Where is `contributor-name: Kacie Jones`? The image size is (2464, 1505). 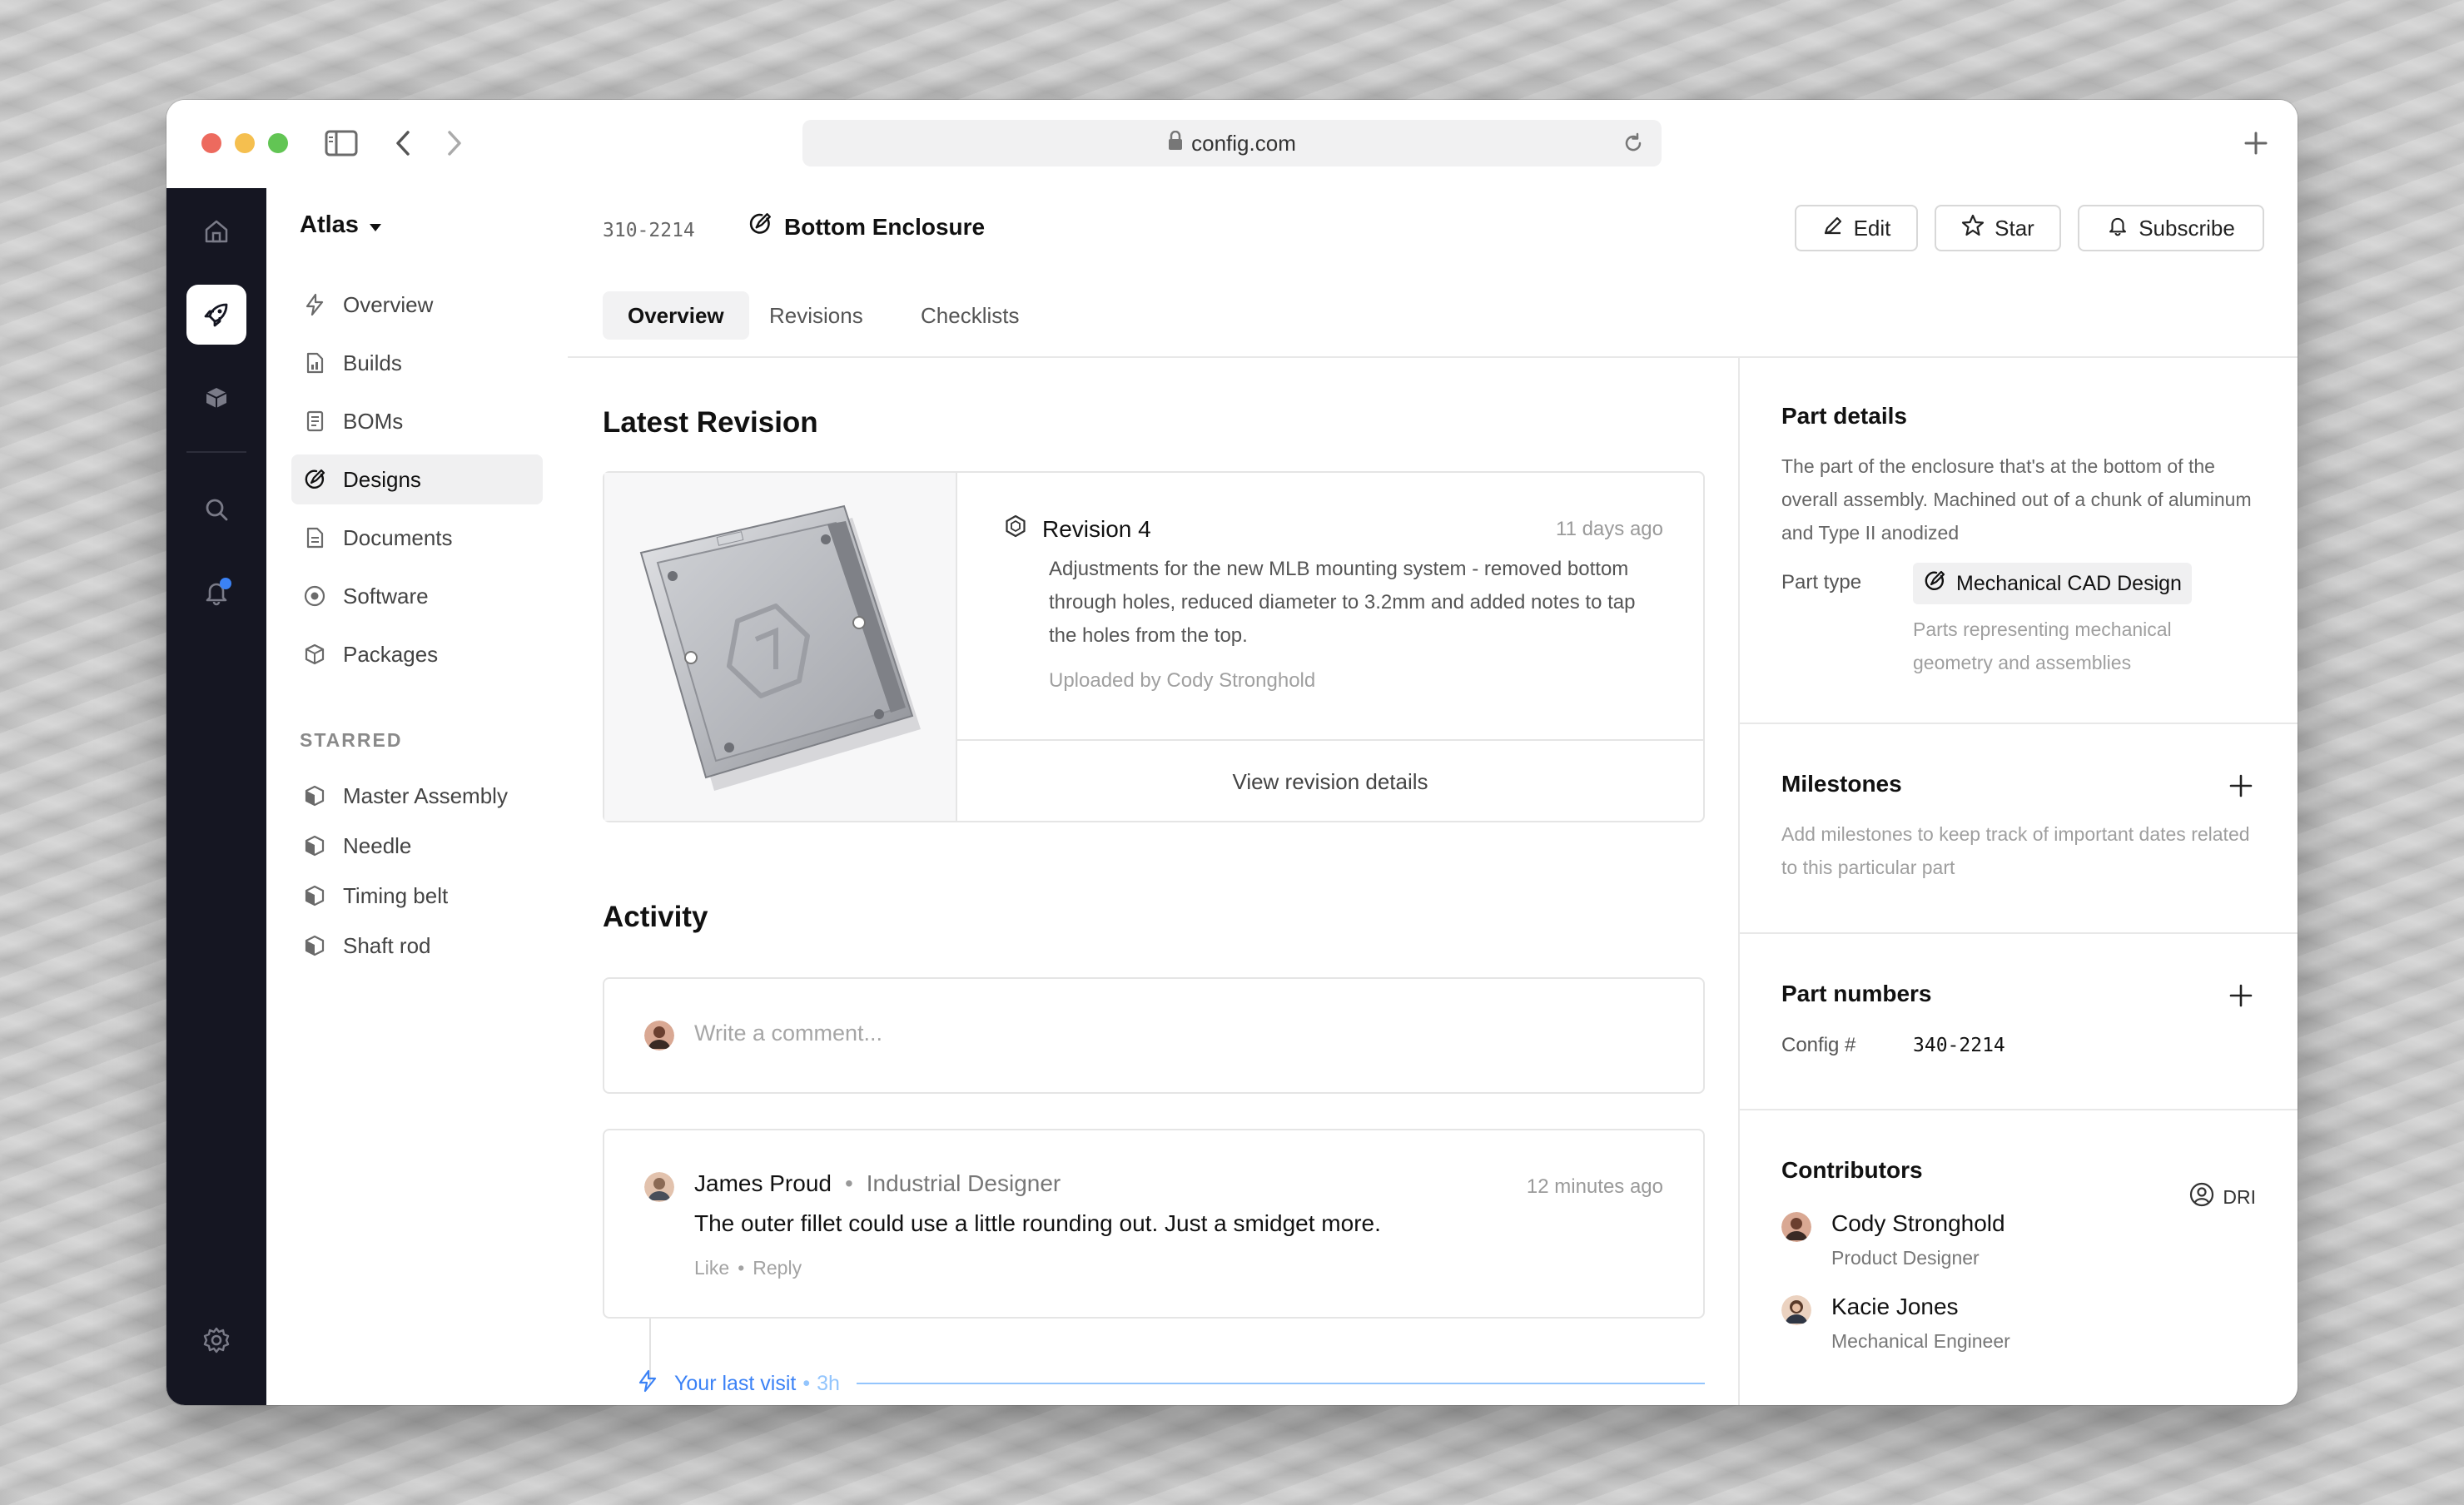 contributor-name: Kacie Jones is located at coordinates (1895, 1307).